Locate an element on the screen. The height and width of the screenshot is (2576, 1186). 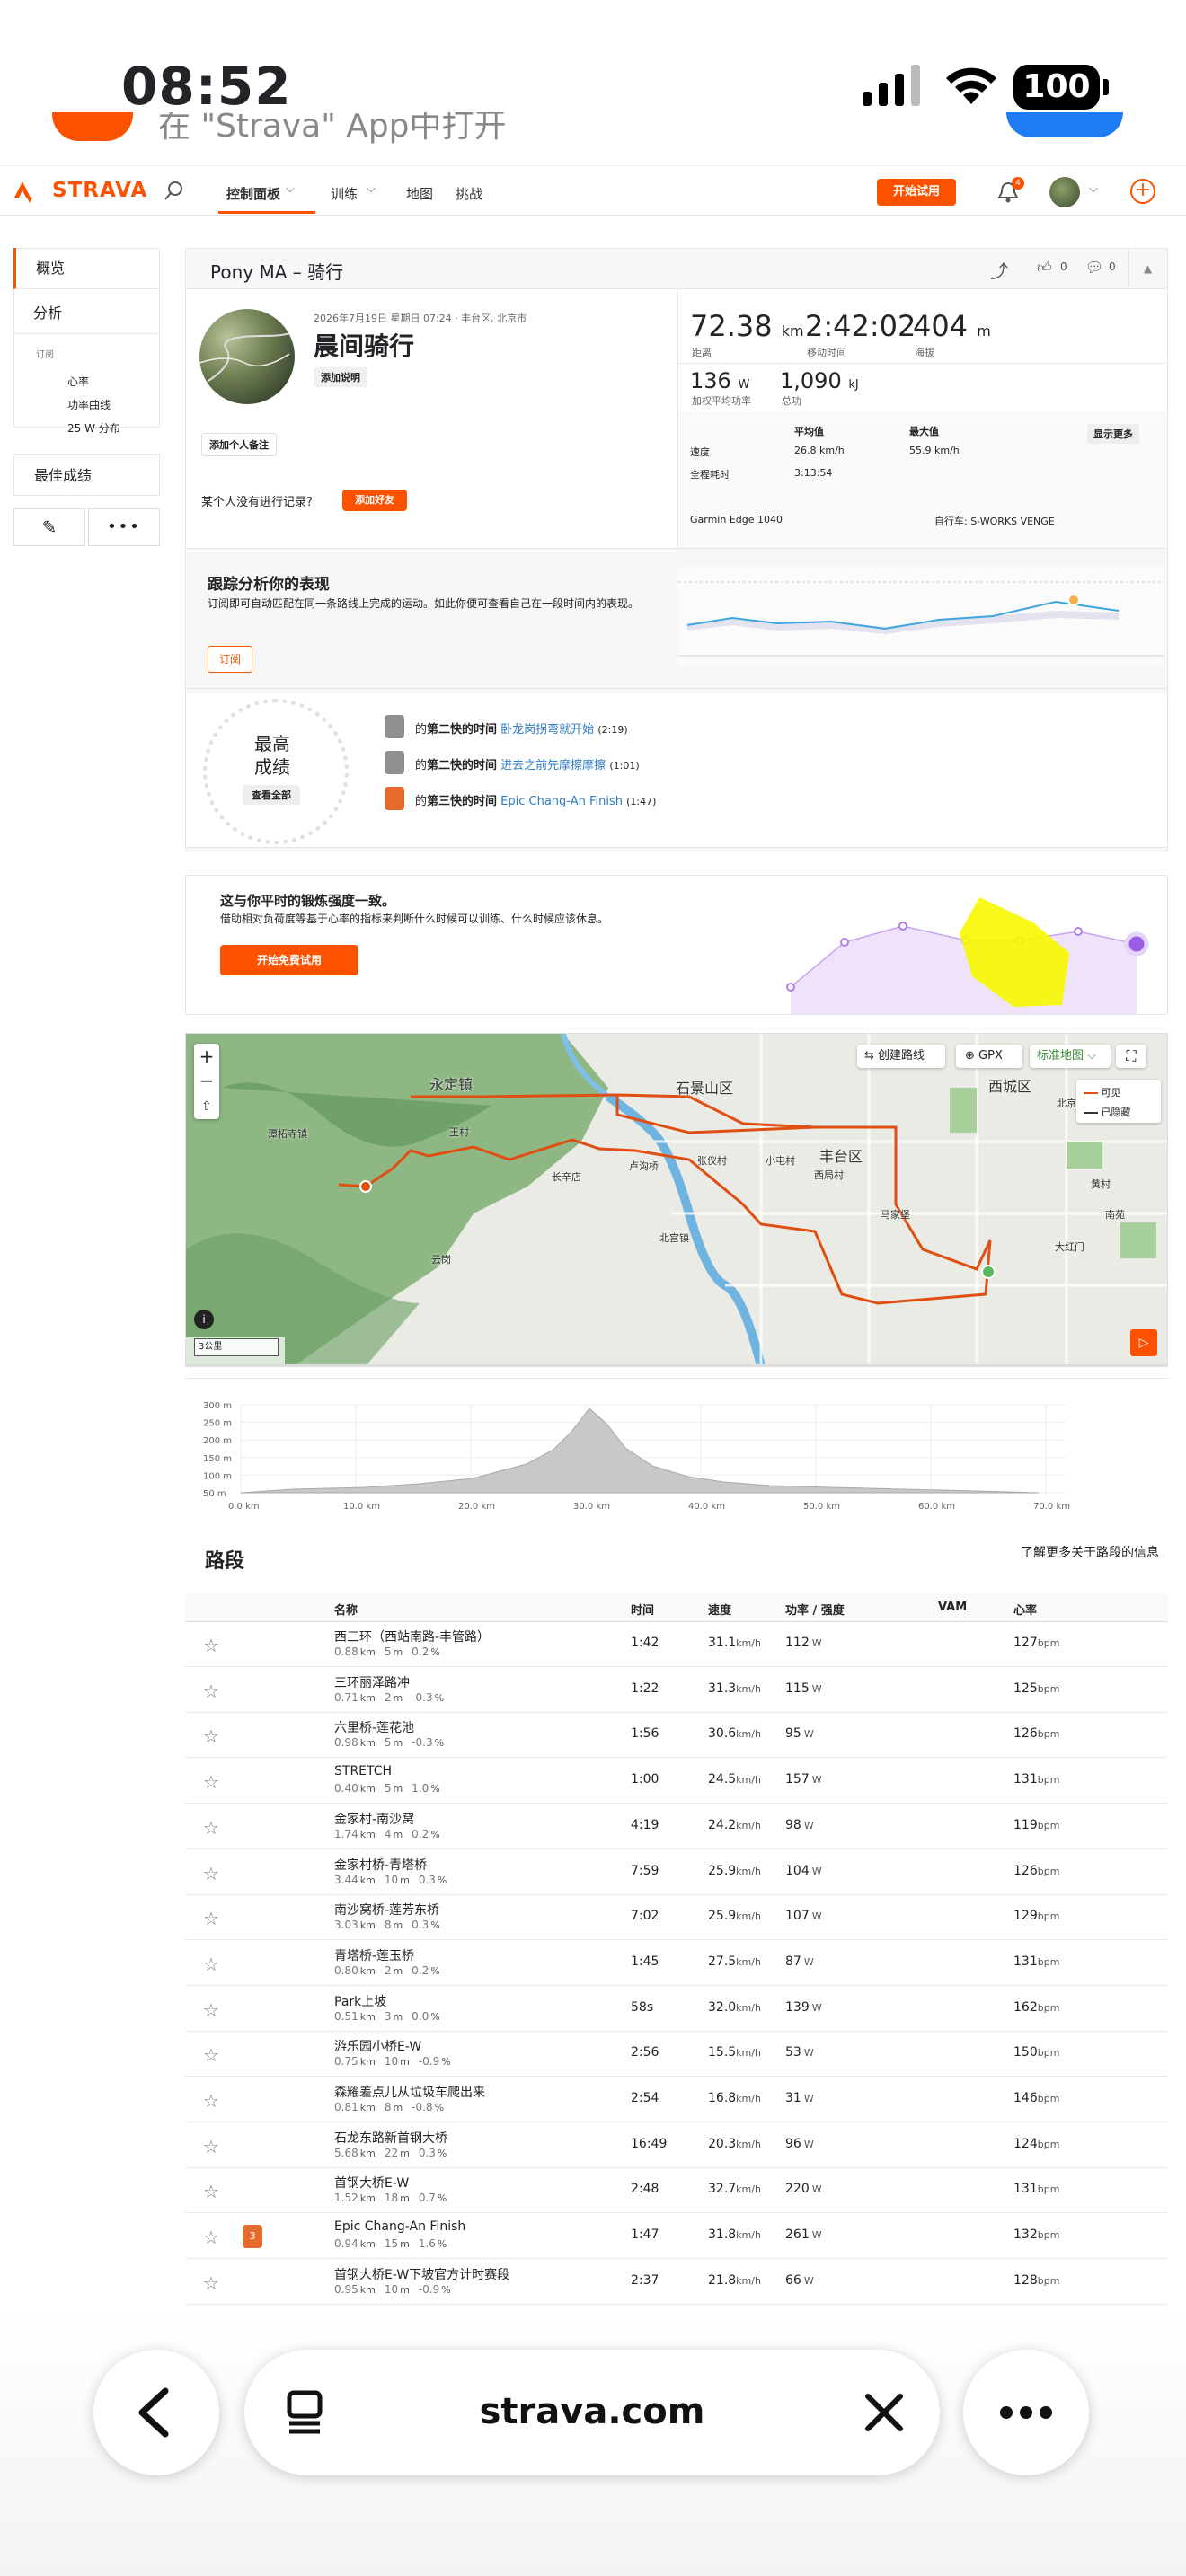
show-more-button: 显示更多 is located at coordinates (1113, 434).